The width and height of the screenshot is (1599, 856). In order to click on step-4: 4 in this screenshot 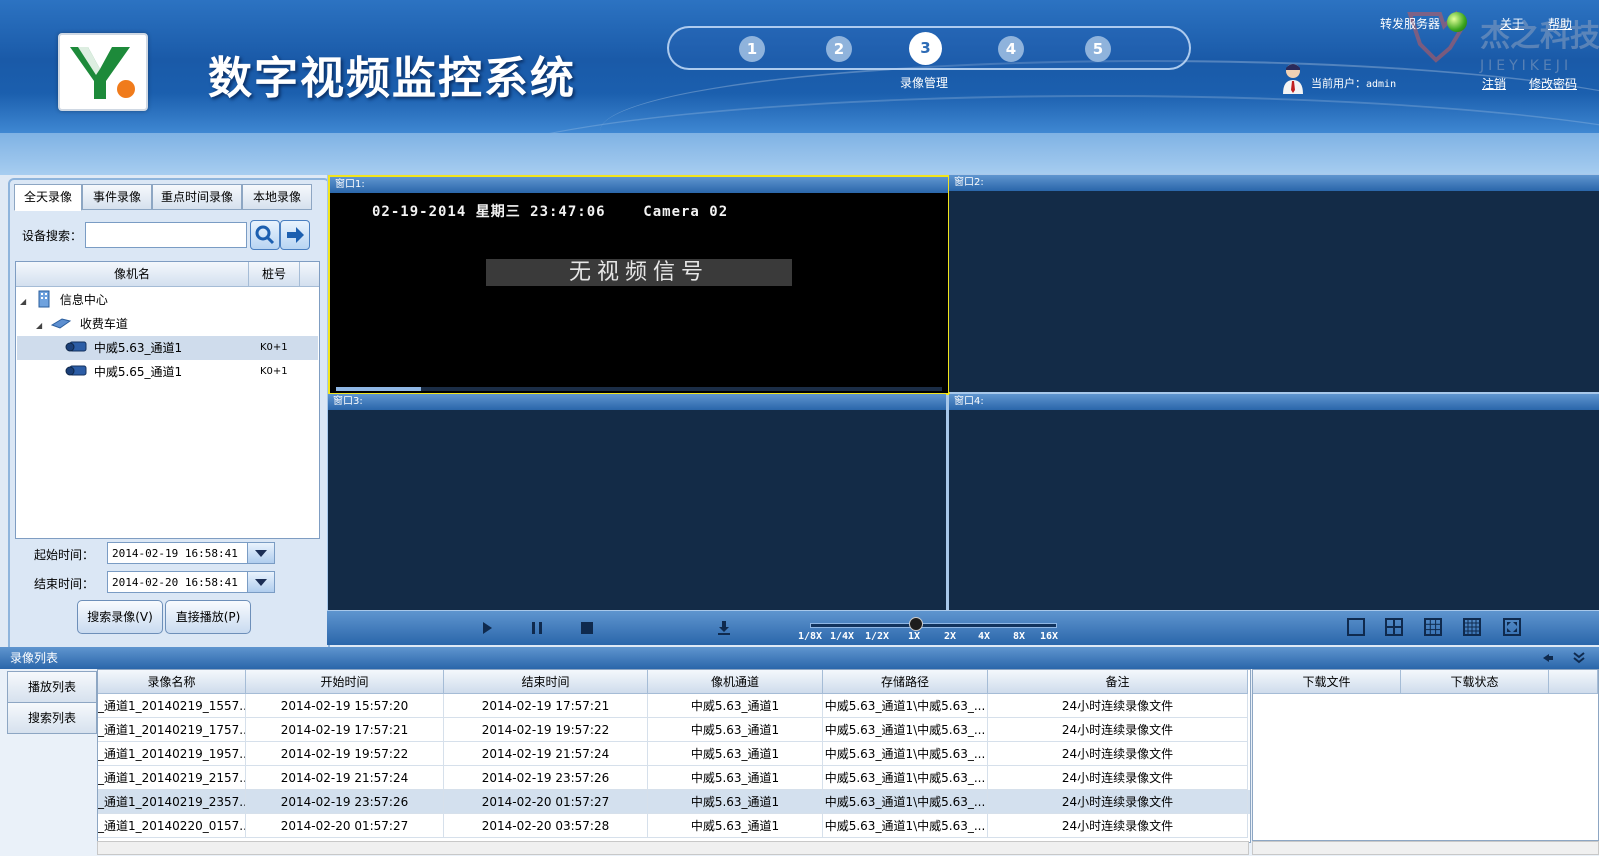, I will do `click(1011, 49)`.